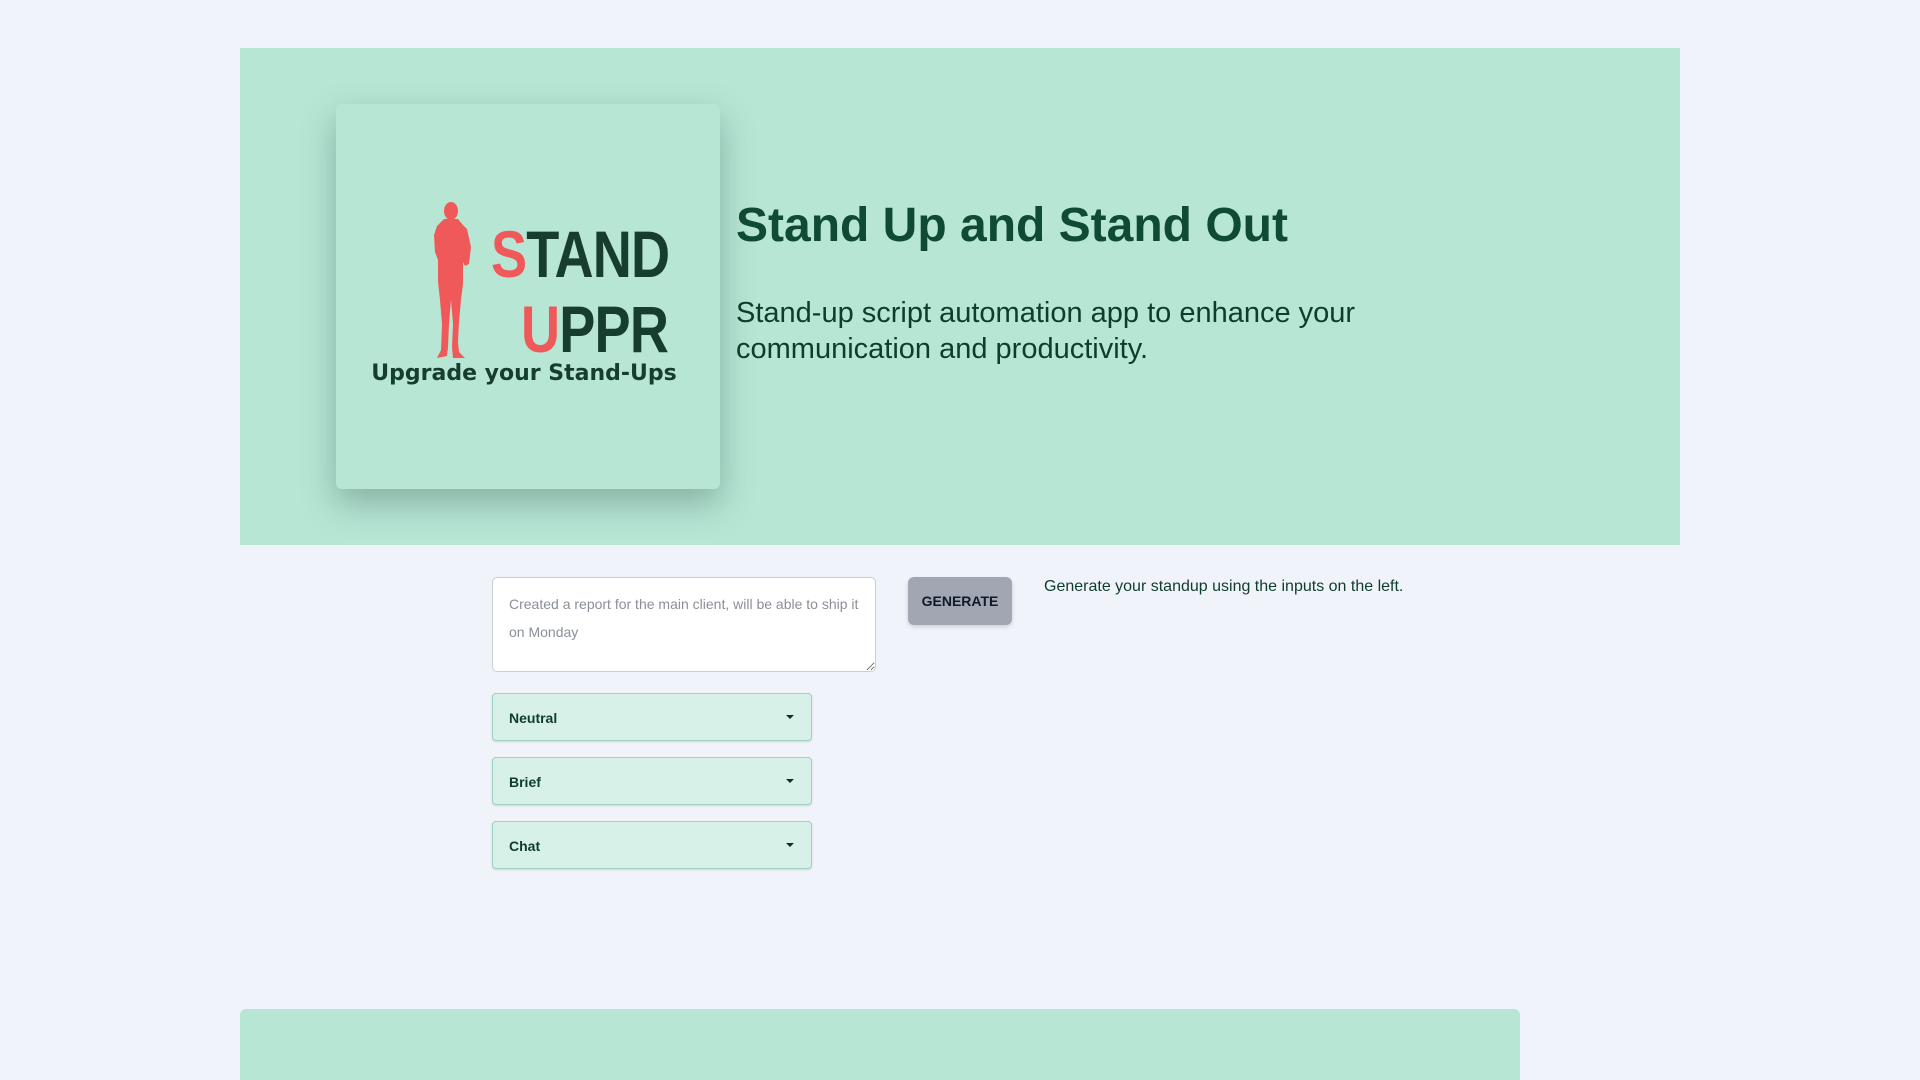  Describe the element at coordinates (652, 717) in the screenshot. I see `tone-select: Neutral` at that location.